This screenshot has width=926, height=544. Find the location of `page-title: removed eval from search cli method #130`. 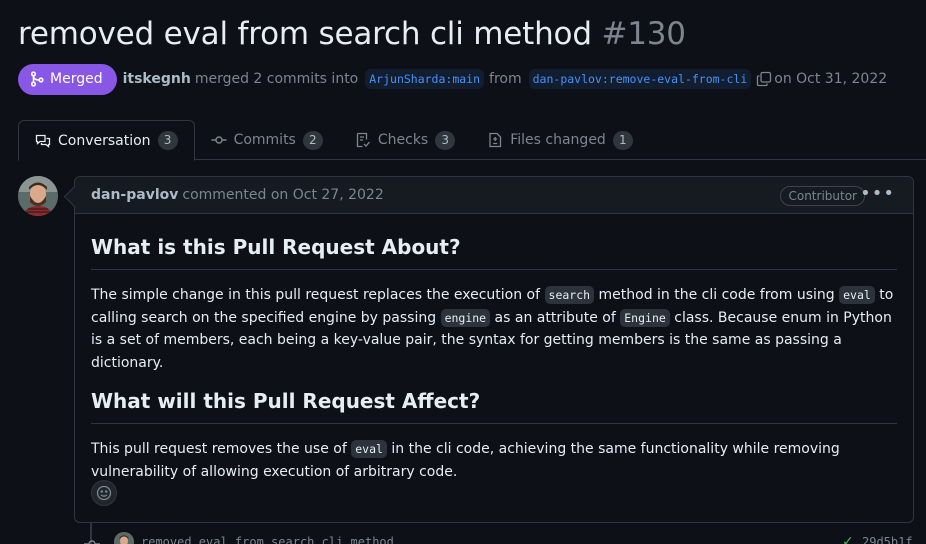

page-title: removed eval from search cli method #130 is located at coordinates (352, 34).